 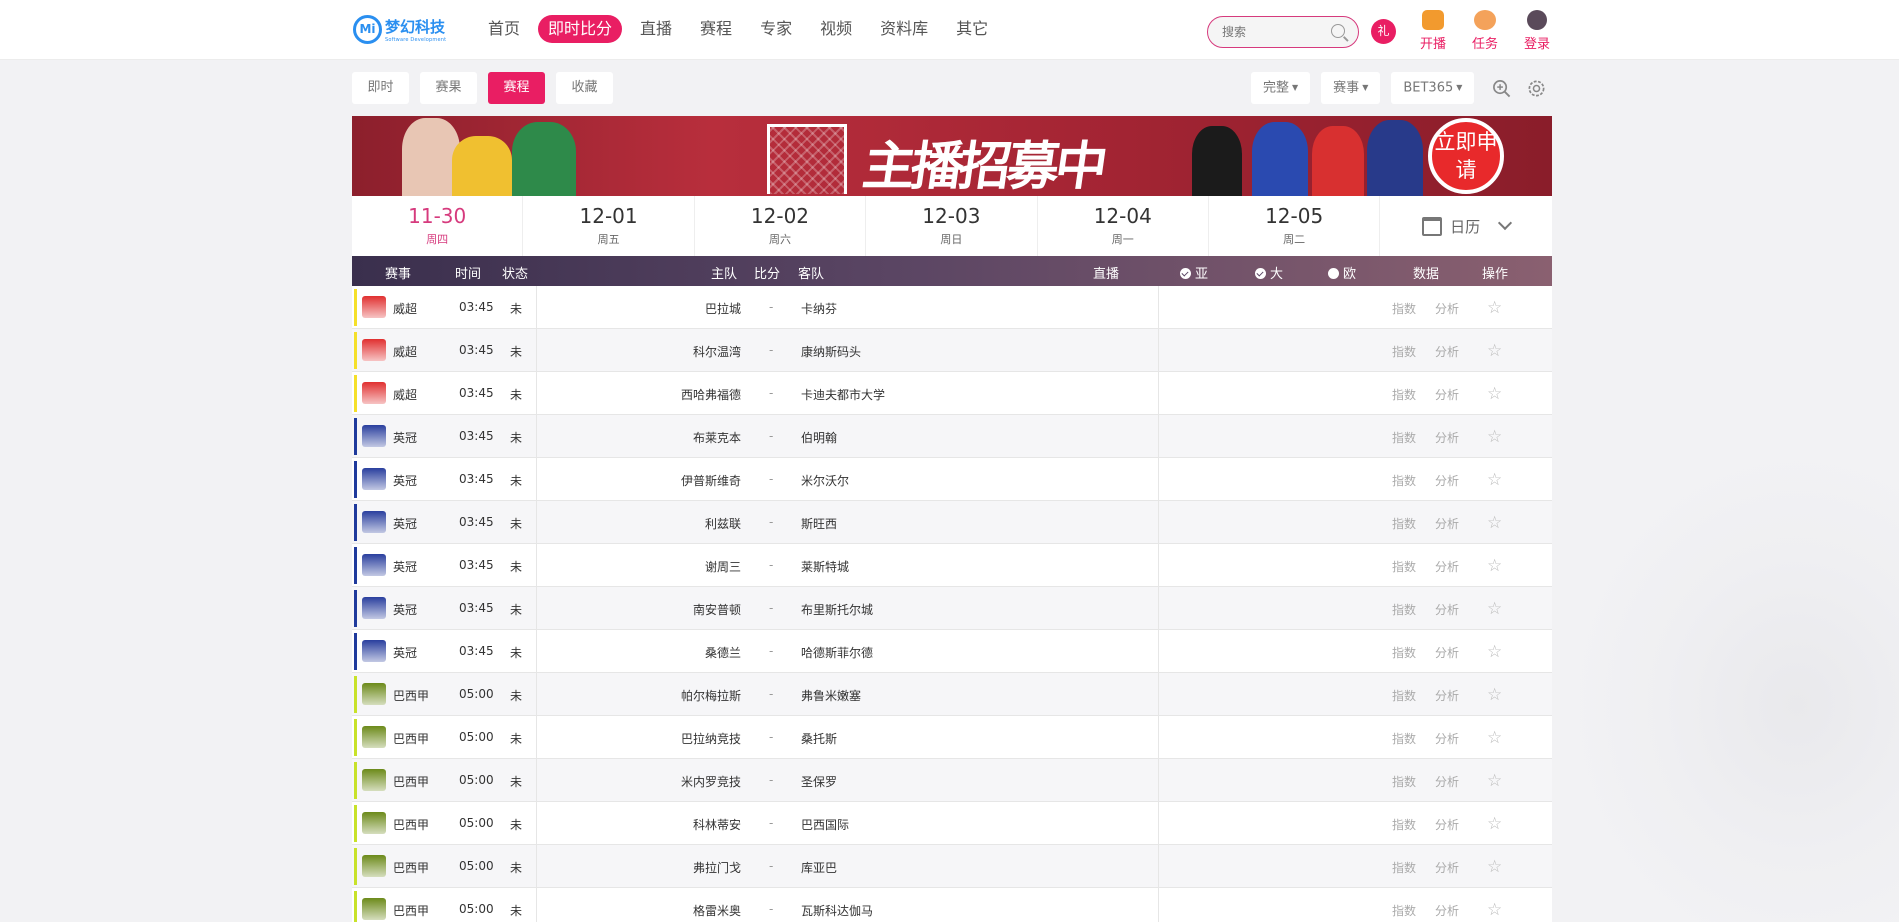 I want to click on calendar-dropdown: 日历, so click(x=1466, y=226).